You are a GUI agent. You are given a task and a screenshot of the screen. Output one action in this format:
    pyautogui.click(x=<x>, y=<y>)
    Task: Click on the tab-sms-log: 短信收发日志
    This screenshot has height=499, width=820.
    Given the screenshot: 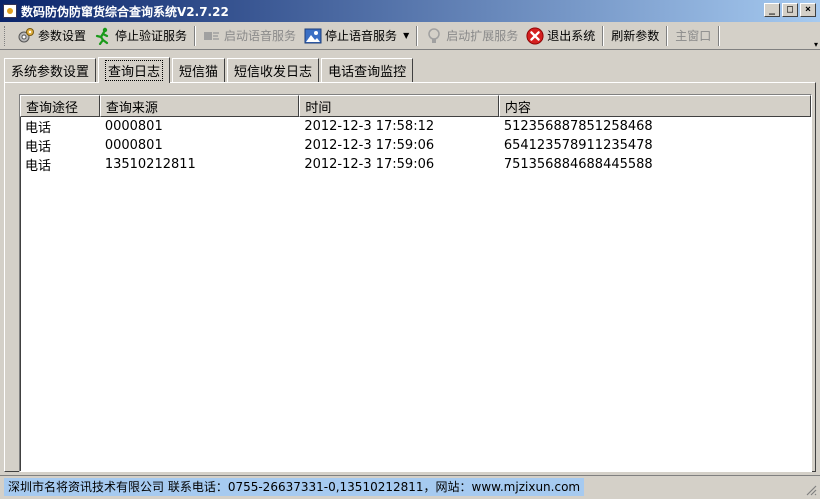 What is the action you would take?
    pyautogui.click(x=273, y=70)
    